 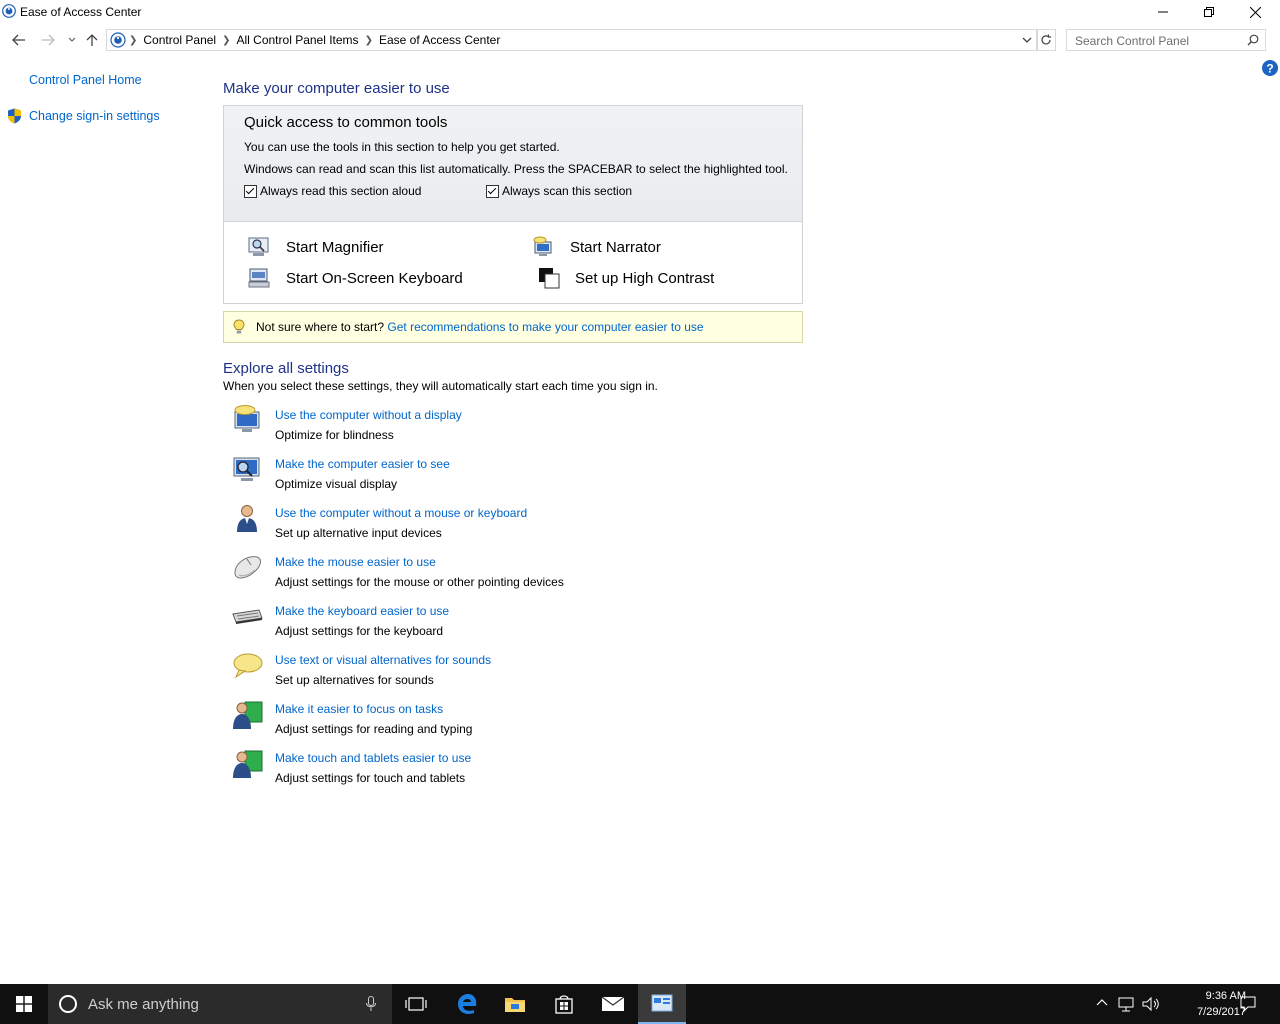 I want to click on chevron-down-icon, so click(x=72, y=39).